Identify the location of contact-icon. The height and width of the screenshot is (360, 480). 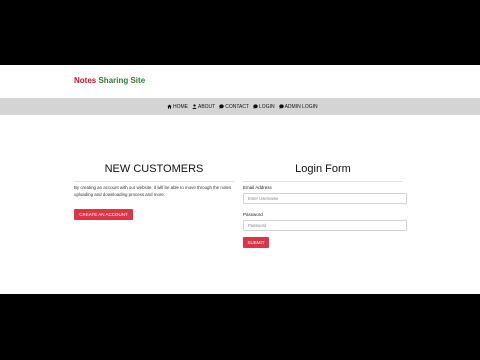
(221, 106).